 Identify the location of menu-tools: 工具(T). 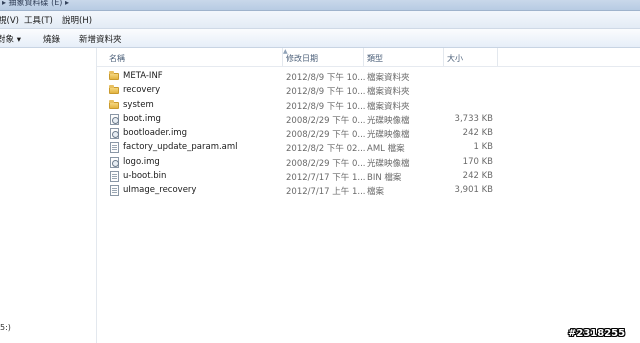
(38, 20).